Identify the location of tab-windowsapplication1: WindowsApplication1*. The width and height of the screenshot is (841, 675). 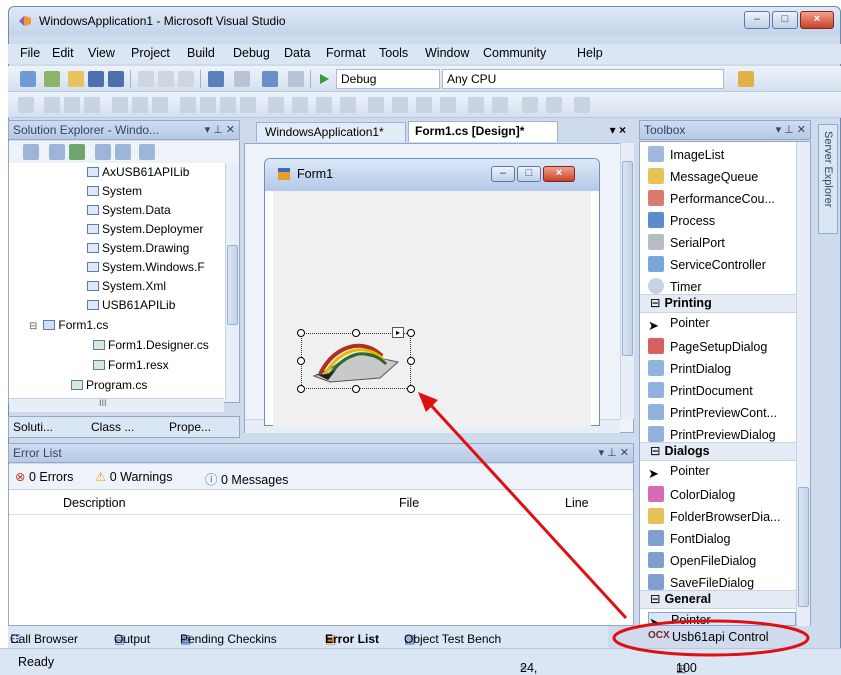
(331, 132).